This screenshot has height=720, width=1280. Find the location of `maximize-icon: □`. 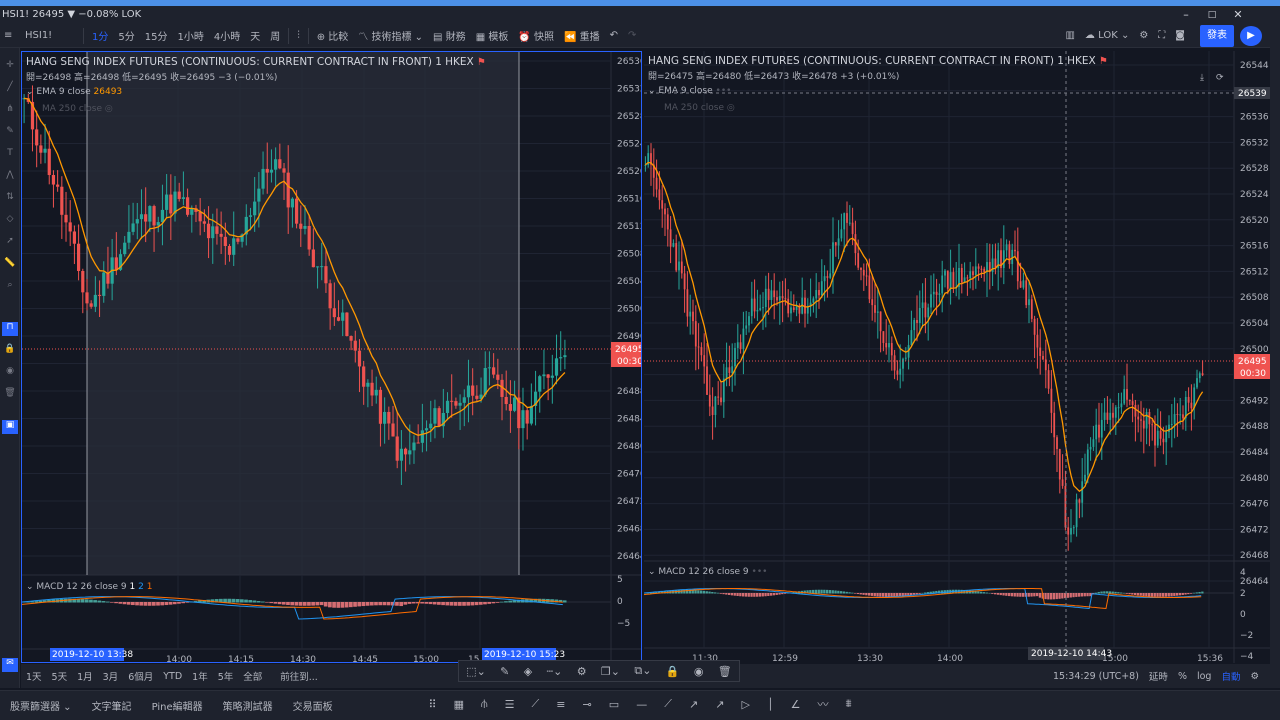

maximize-icon: □ is located at coordinates (1212, 15).